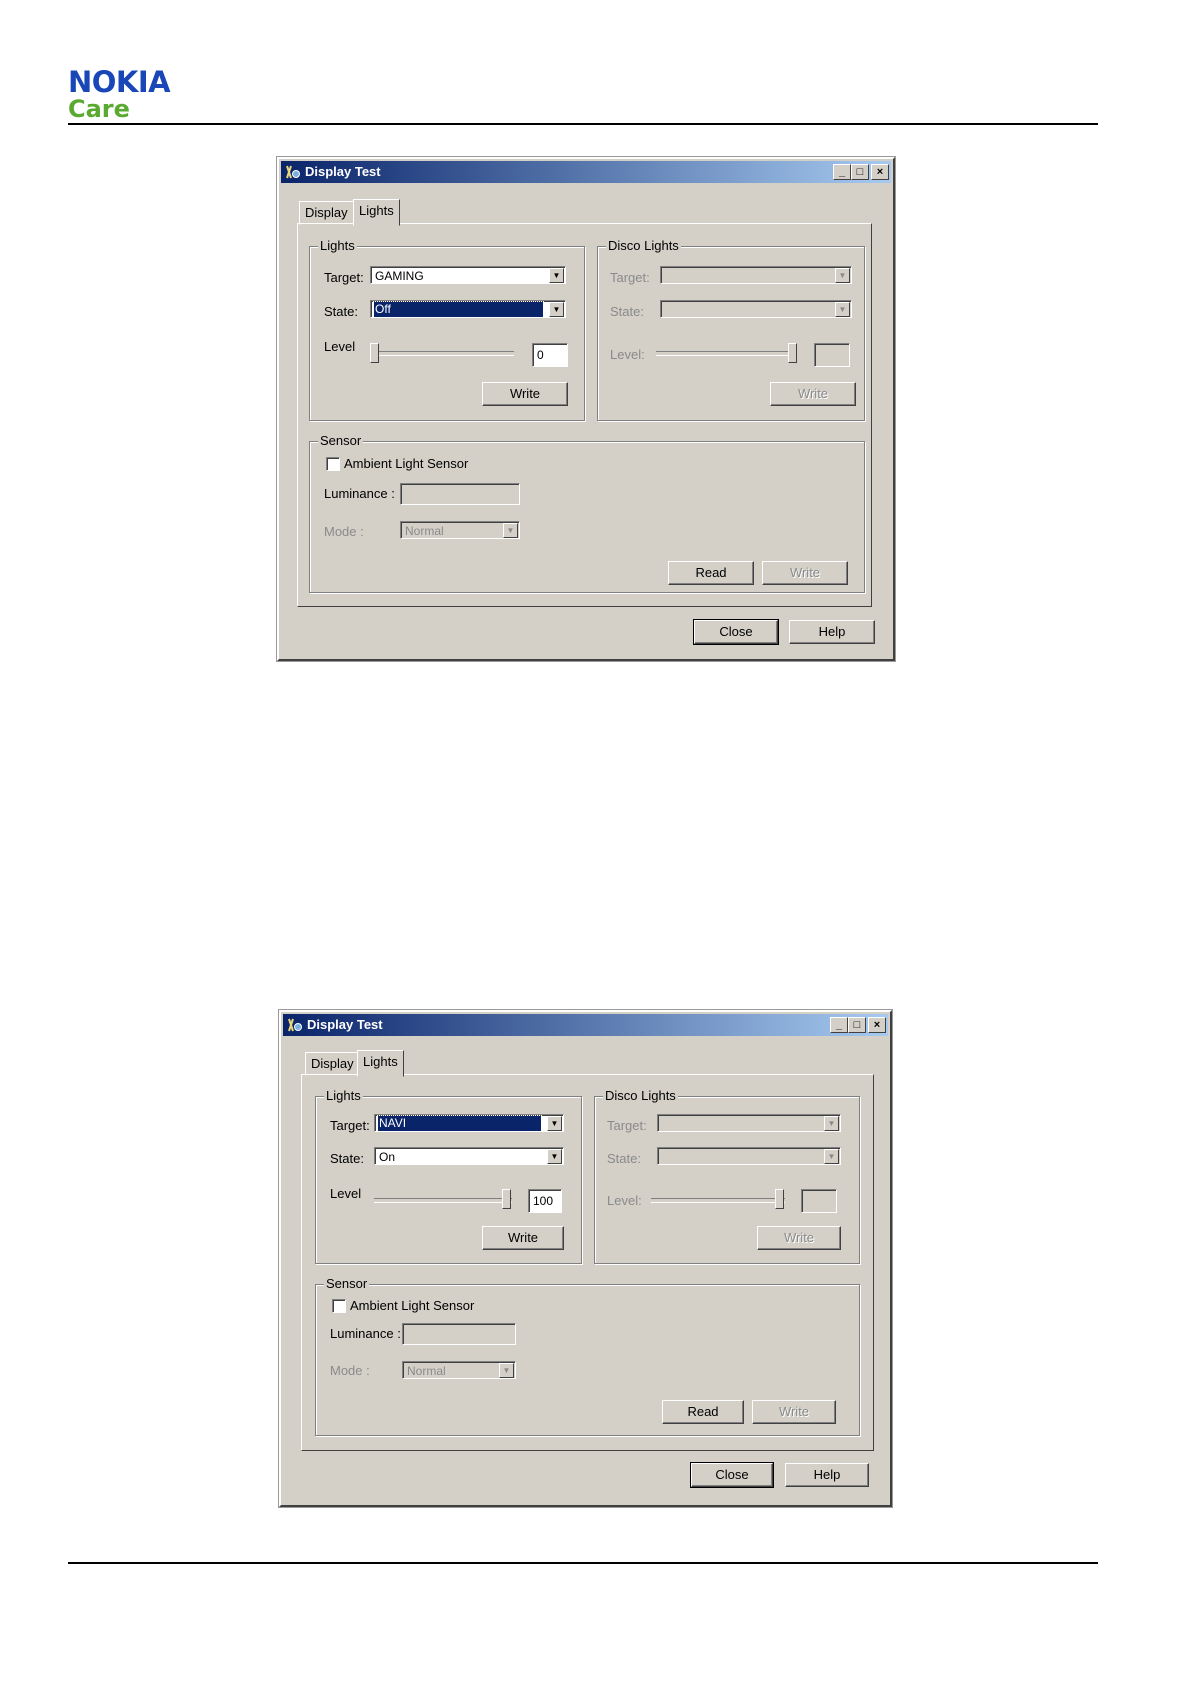  I want to click on mode-label: Mode :, so click(344, 531).